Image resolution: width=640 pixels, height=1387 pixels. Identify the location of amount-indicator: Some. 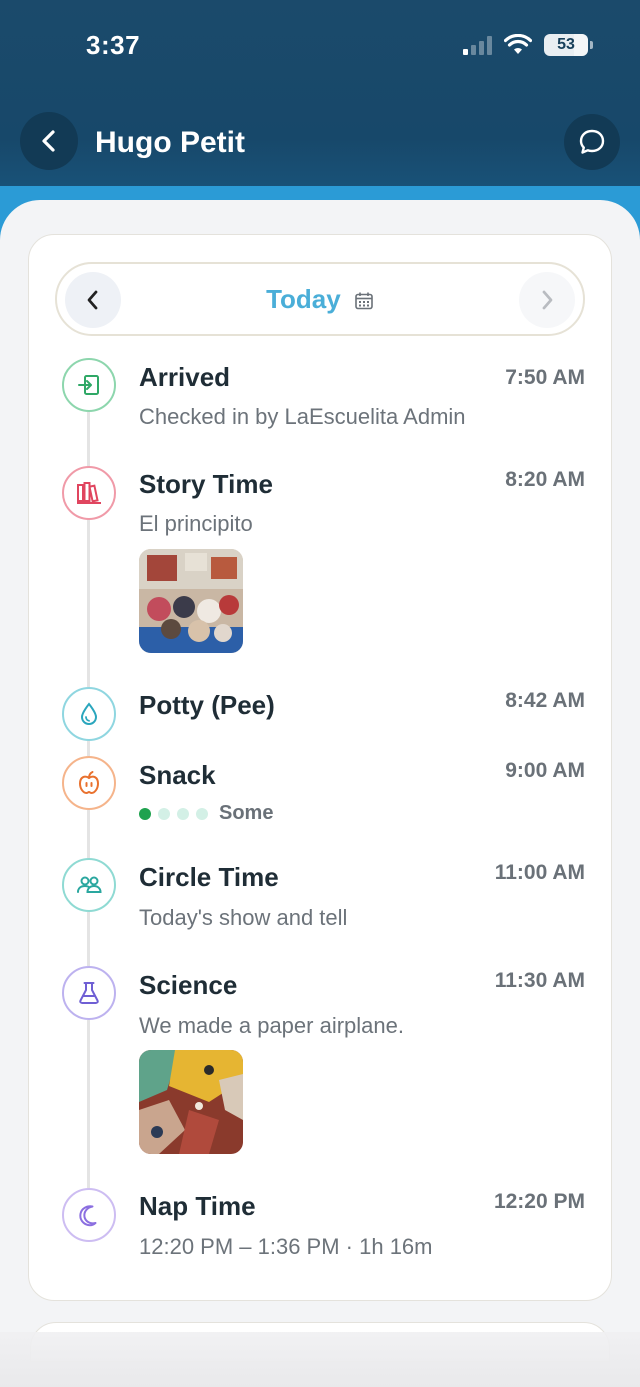
(206, 813).